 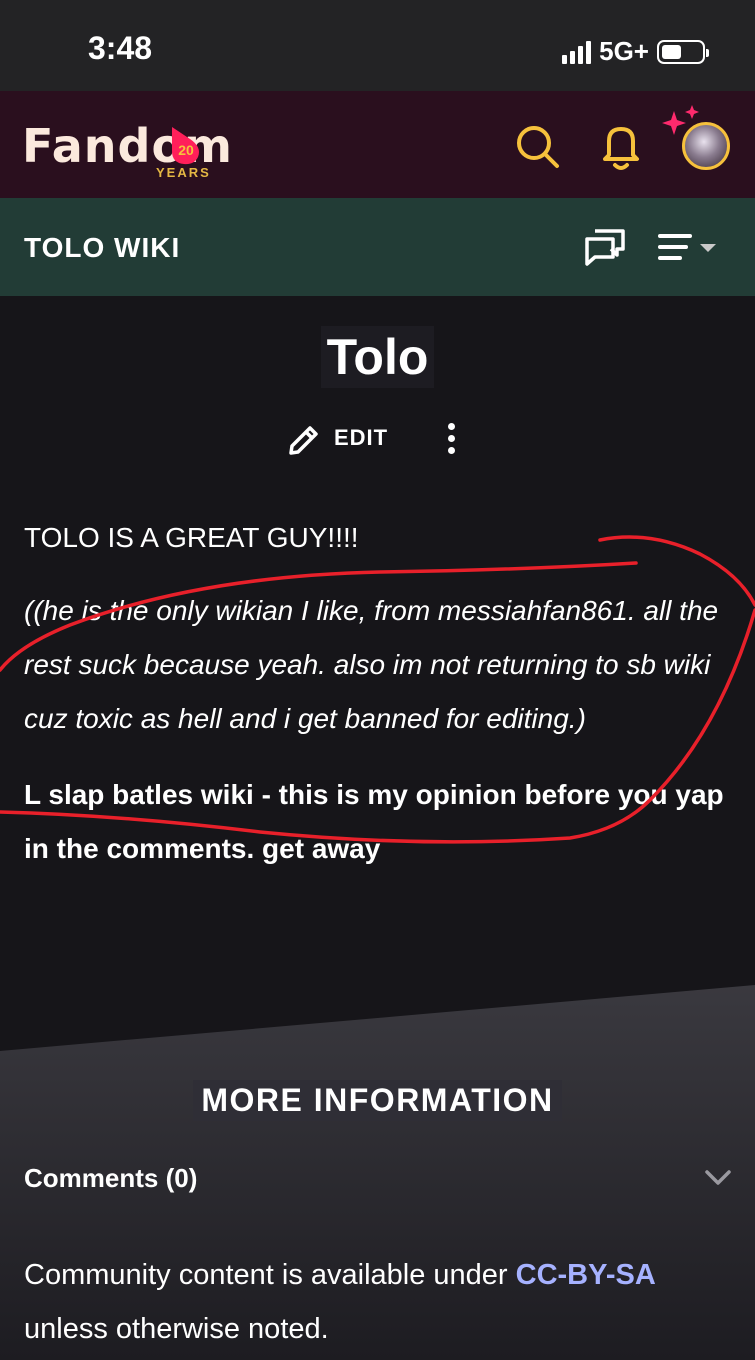 I want to click on search-button, so click(x=537, y=146).